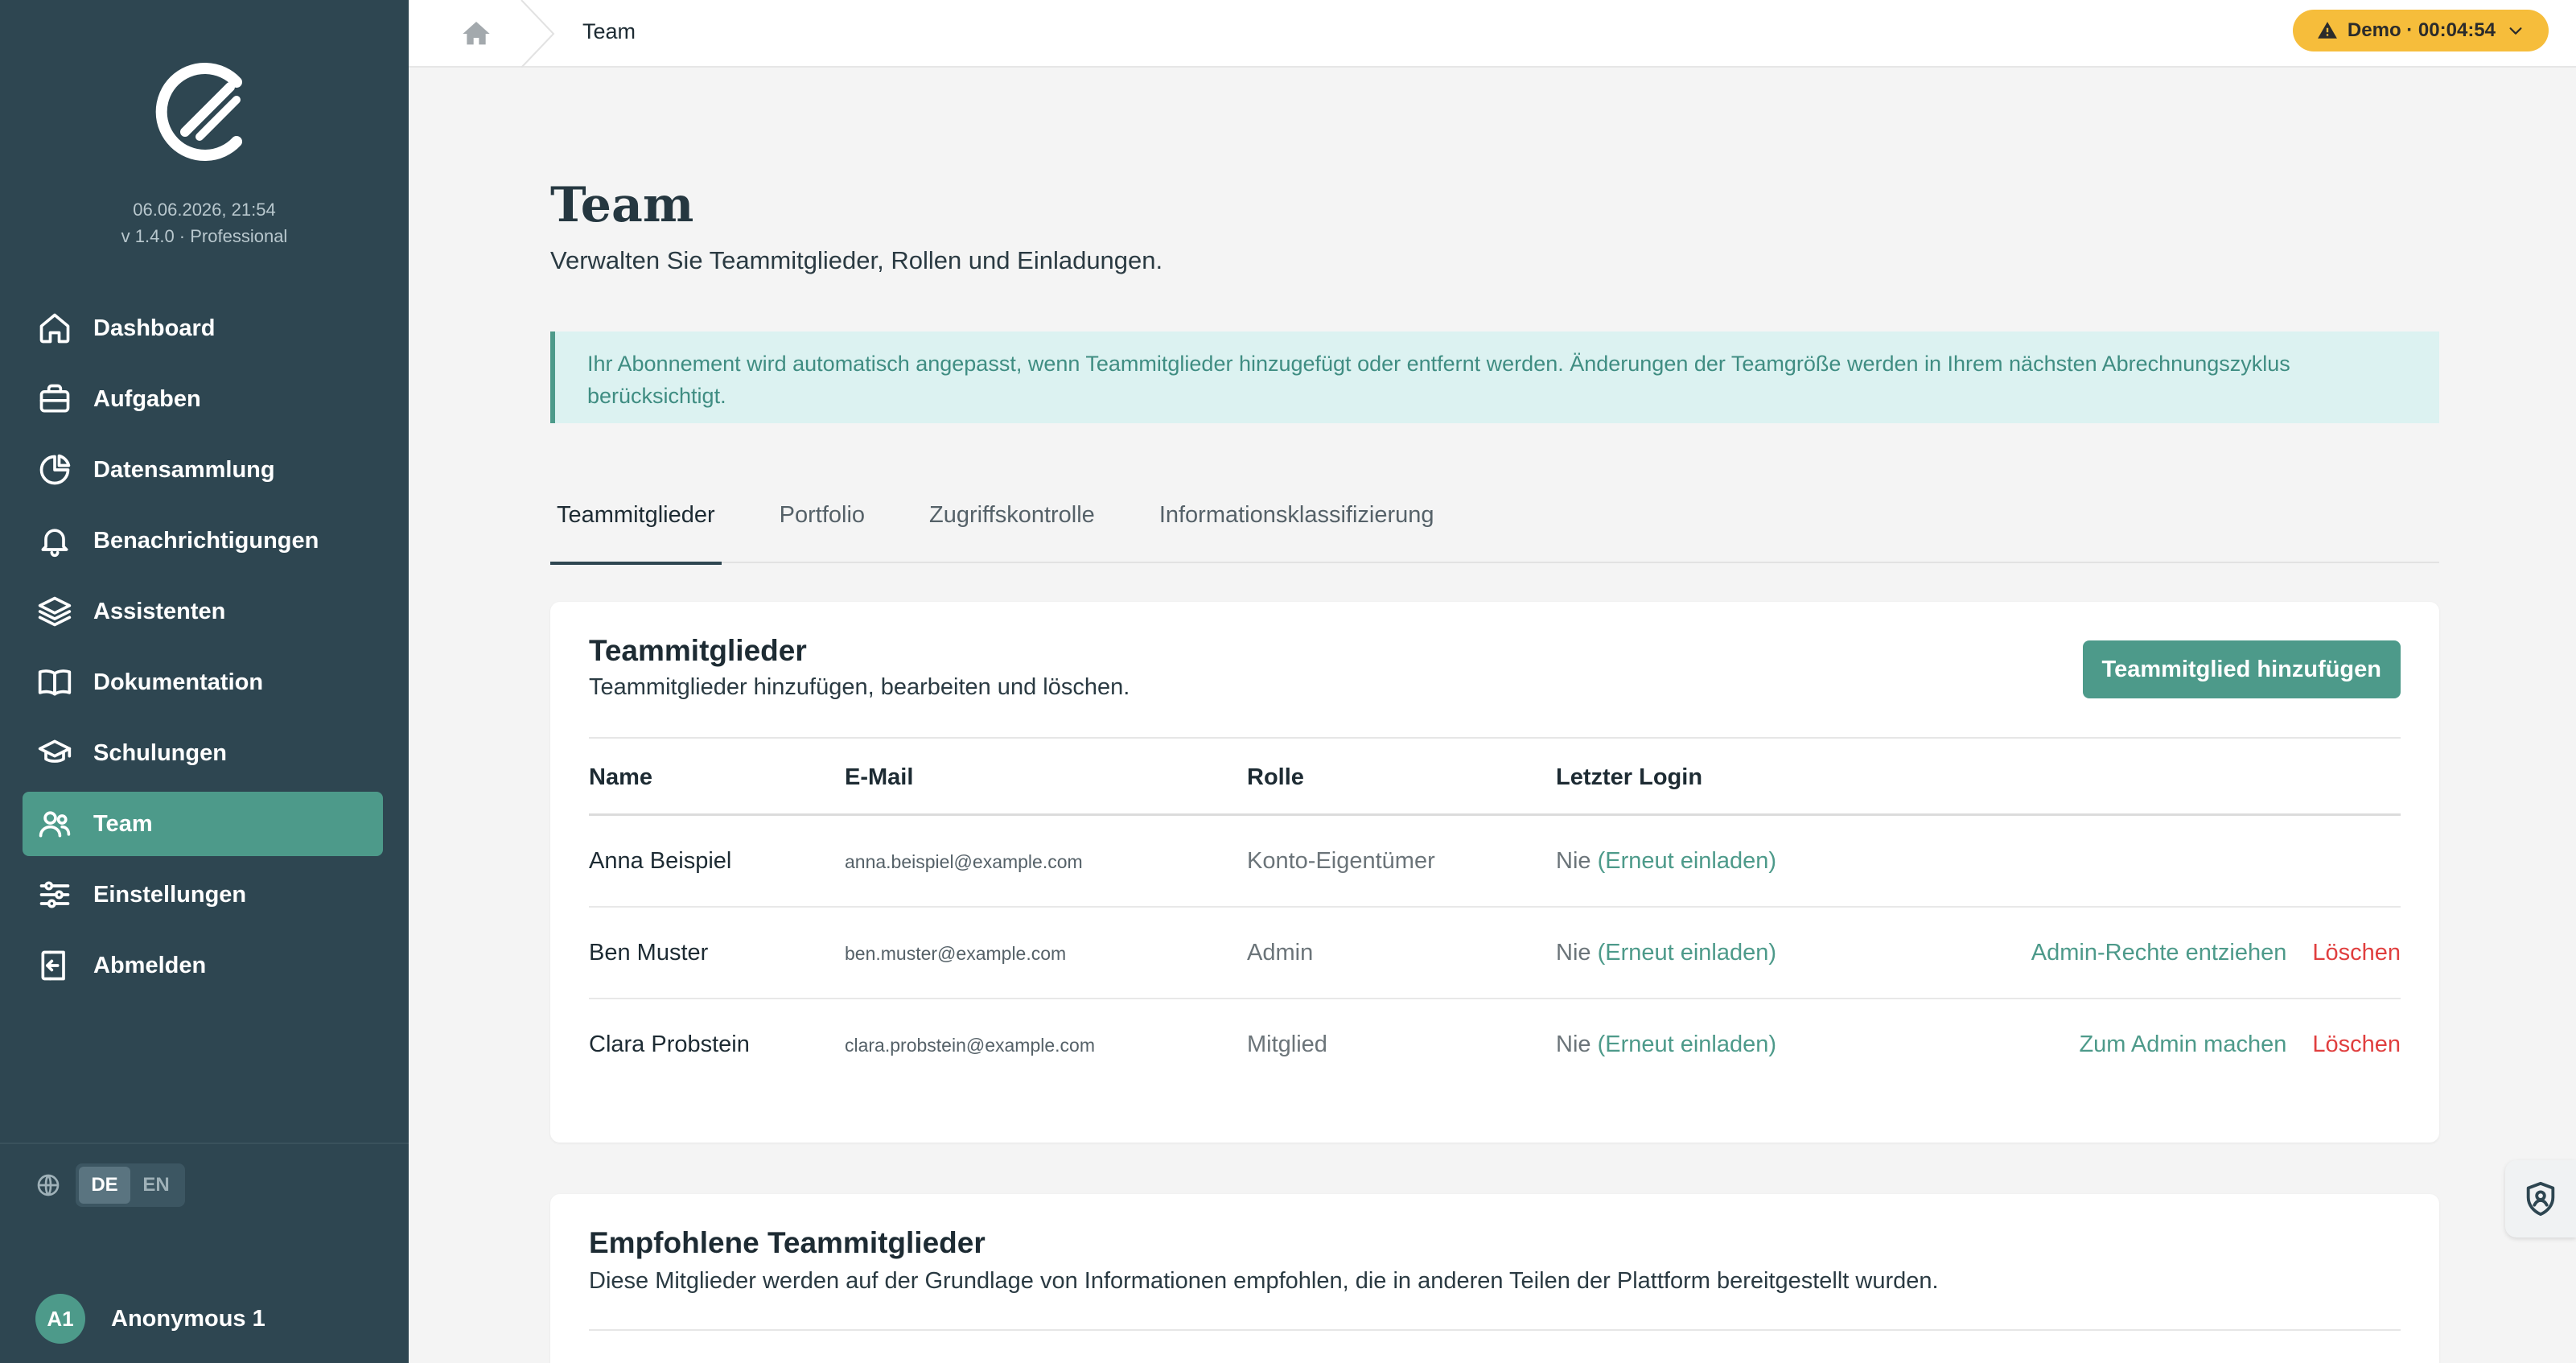 The width and height of the screenshot is (2576, 1363). What do you see at coordinates (206, 540) in the screenshot?
I see `sidebar-item-label: Benachrichtigungen` at bounding box center [206, 540].